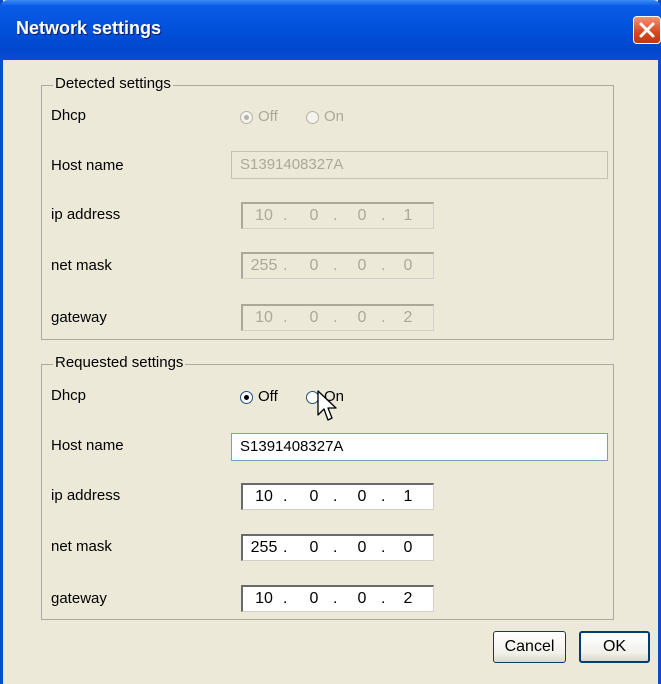 This screenshot has height=684, width=661. Describe the element at coordinates (81, 546) in the screenshot. I see `requested-net-mask-label: net mask` at that location.